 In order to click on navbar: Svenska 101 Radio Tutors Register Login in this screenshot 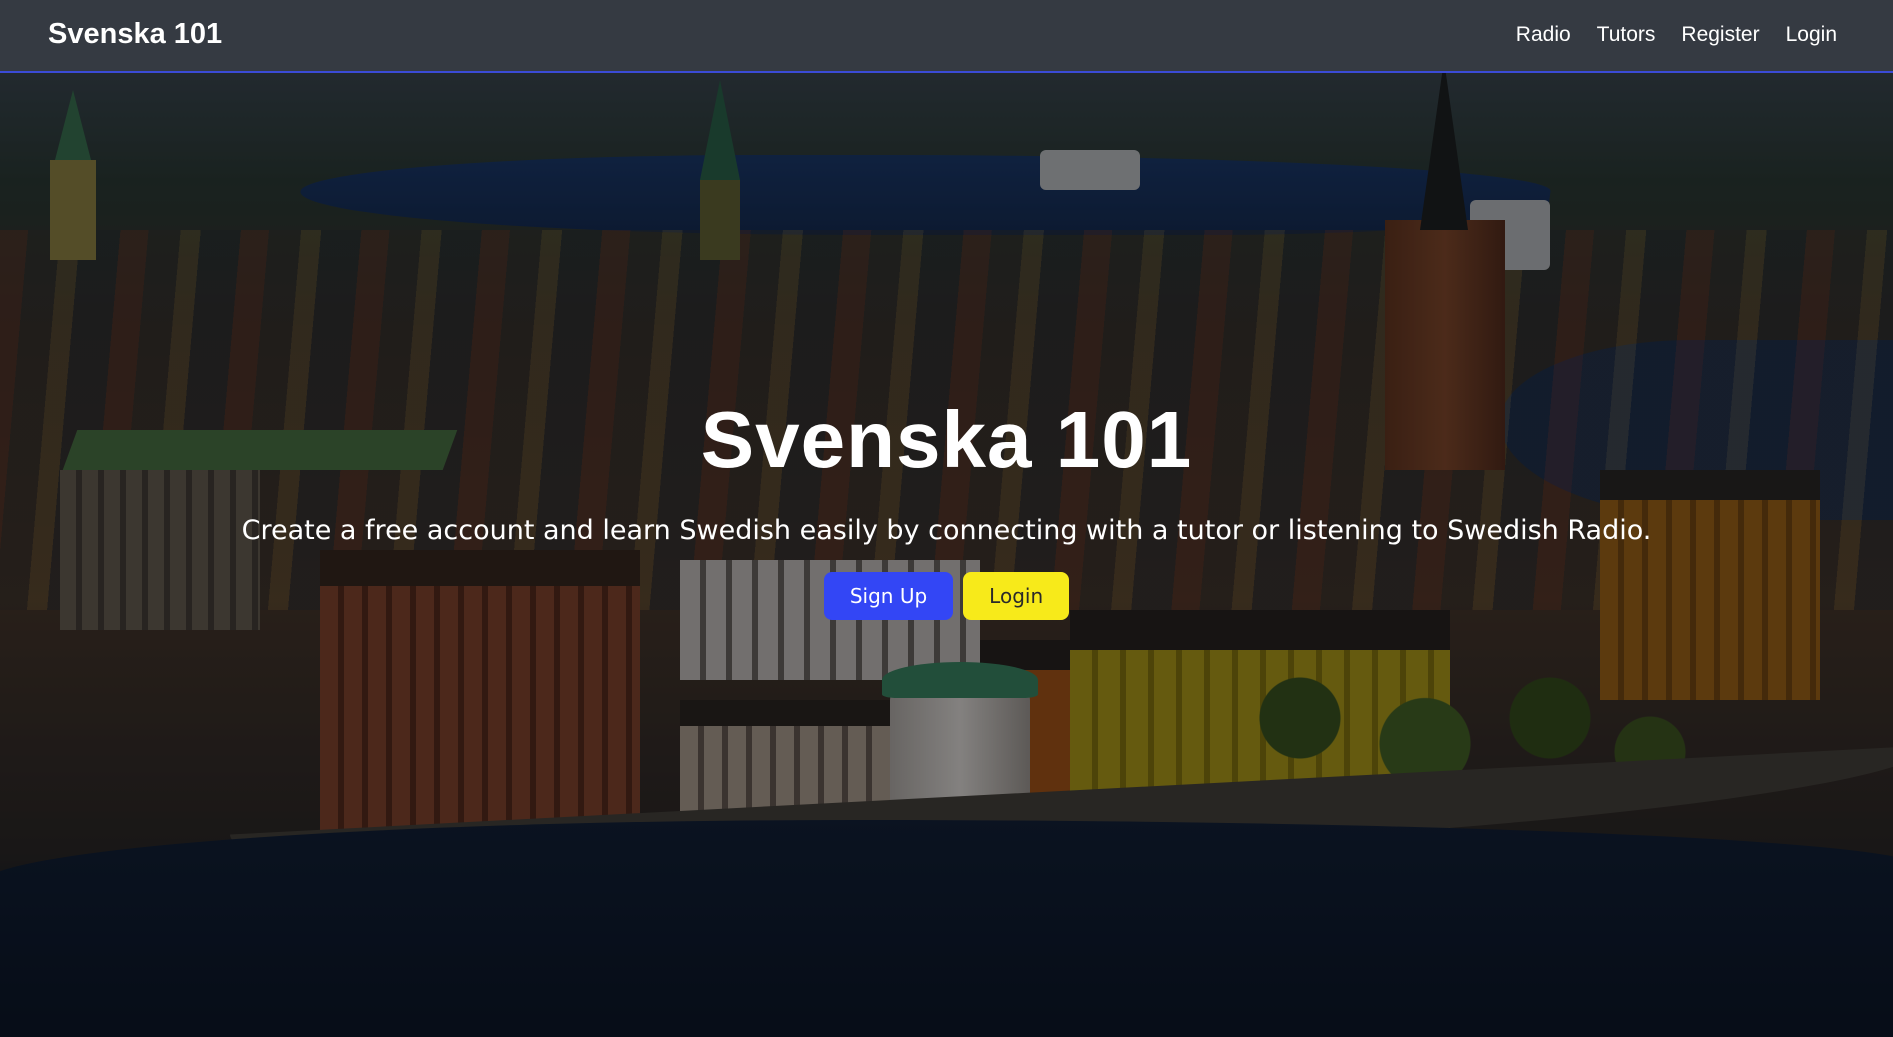, I will do `click(946, 36)`.